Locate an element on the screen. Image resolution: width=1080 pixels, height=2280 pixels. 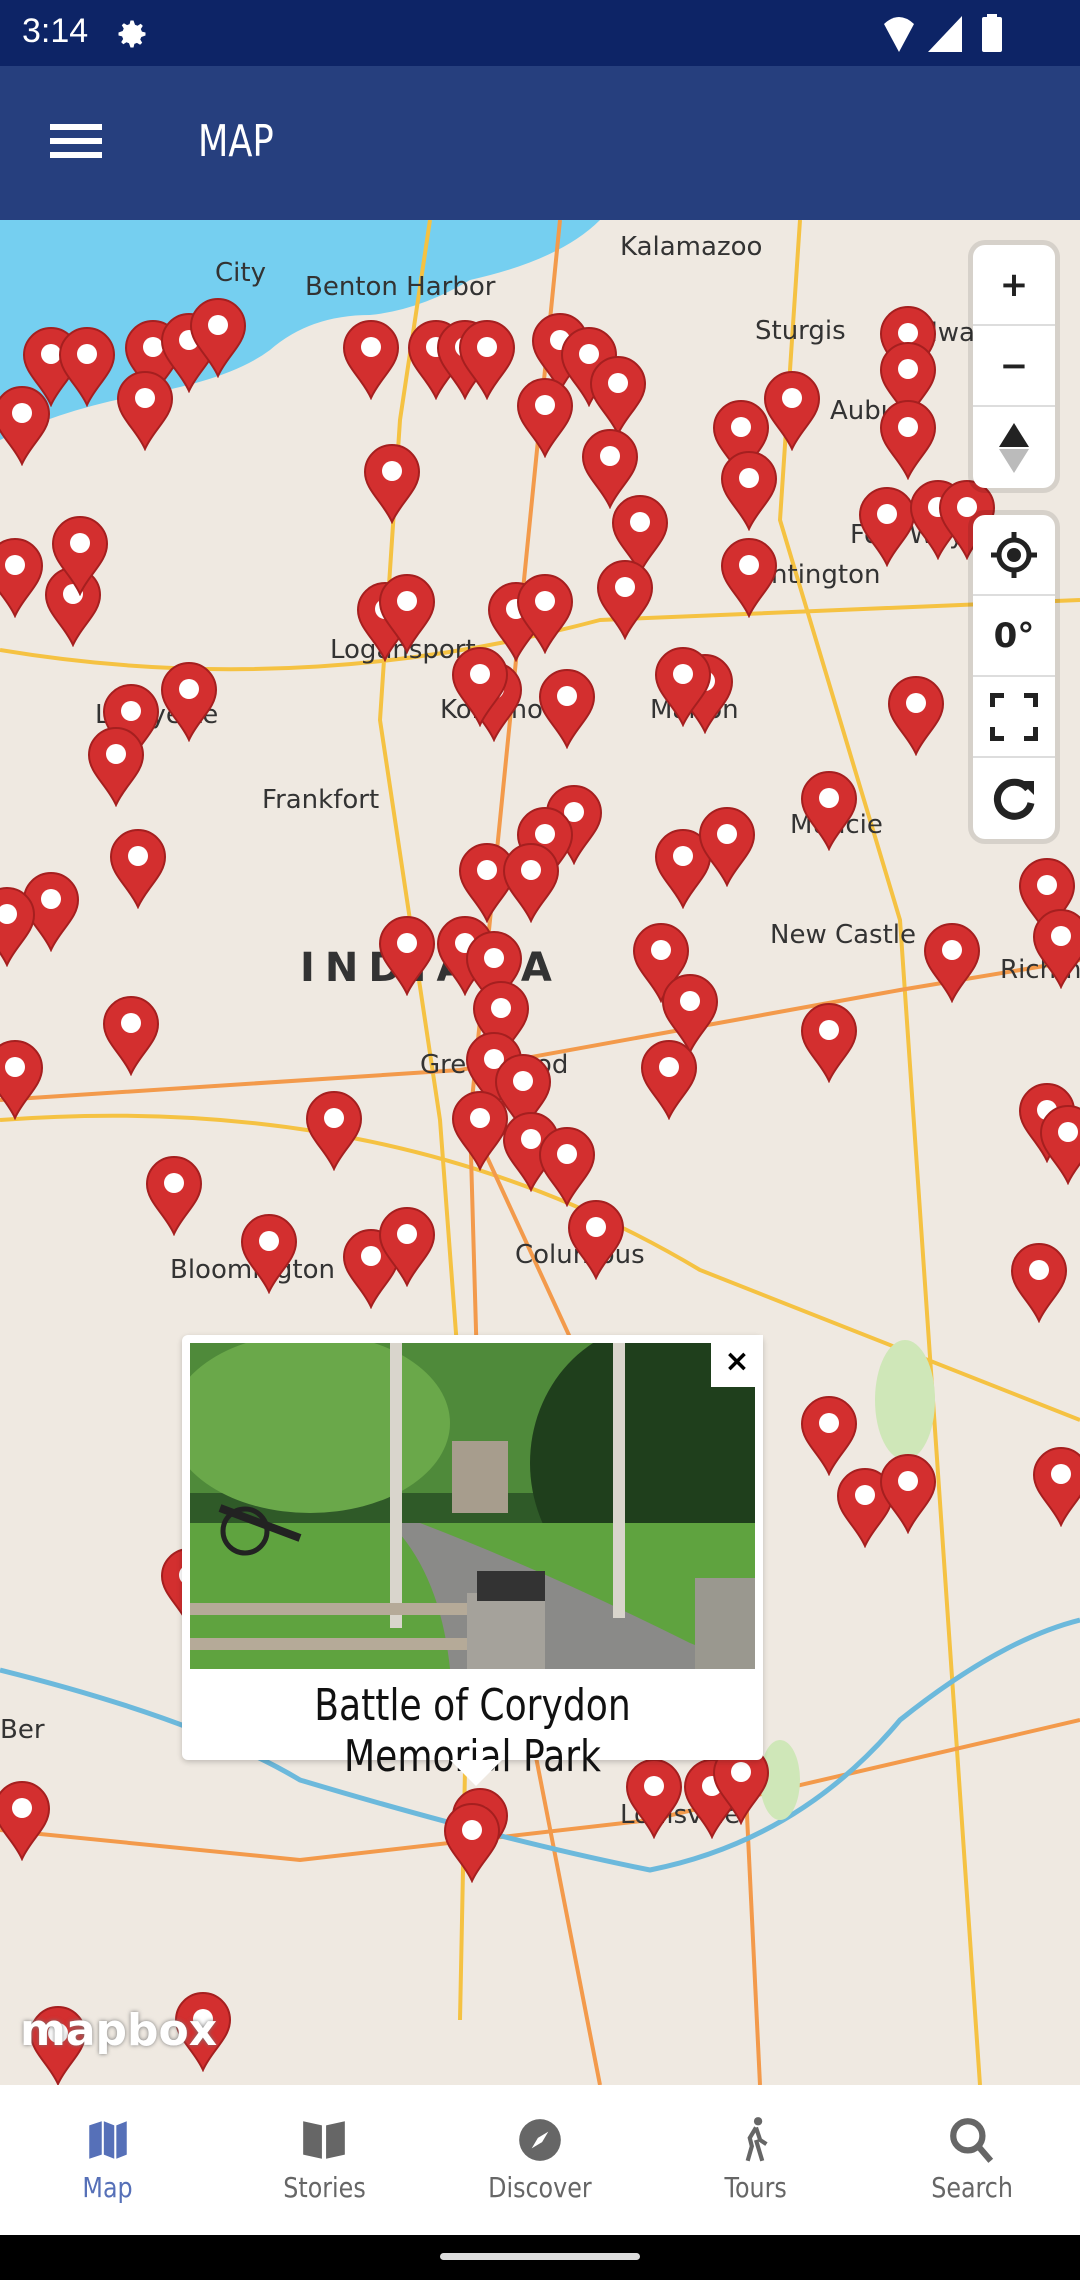
zoom-controls: + − is located at coordinates (1014, 366).